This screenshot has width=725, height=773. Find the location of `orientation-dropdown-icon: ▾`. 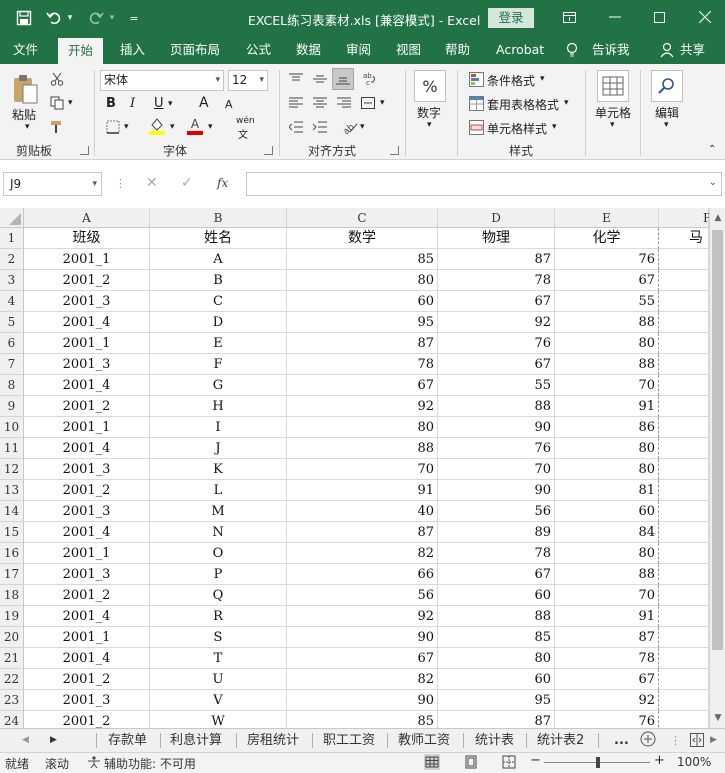

orientation-dropdown-icon: ▾ is located at coordinates (362, 127).